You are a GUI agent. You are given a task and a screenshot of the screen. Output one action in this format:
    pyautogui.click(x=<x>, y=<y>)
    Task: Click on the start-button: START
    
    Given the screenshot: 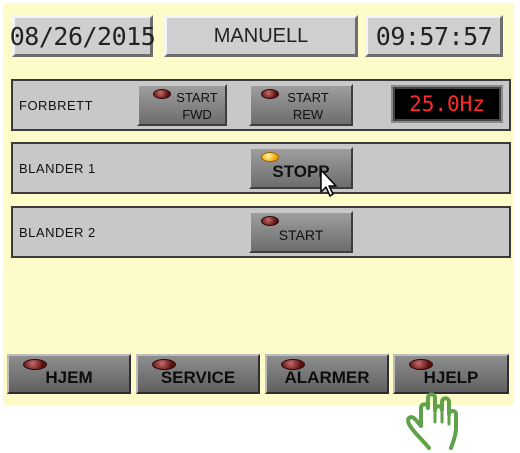 What is the action you would take?
    pyautogui.click(x=301, y=232)
    